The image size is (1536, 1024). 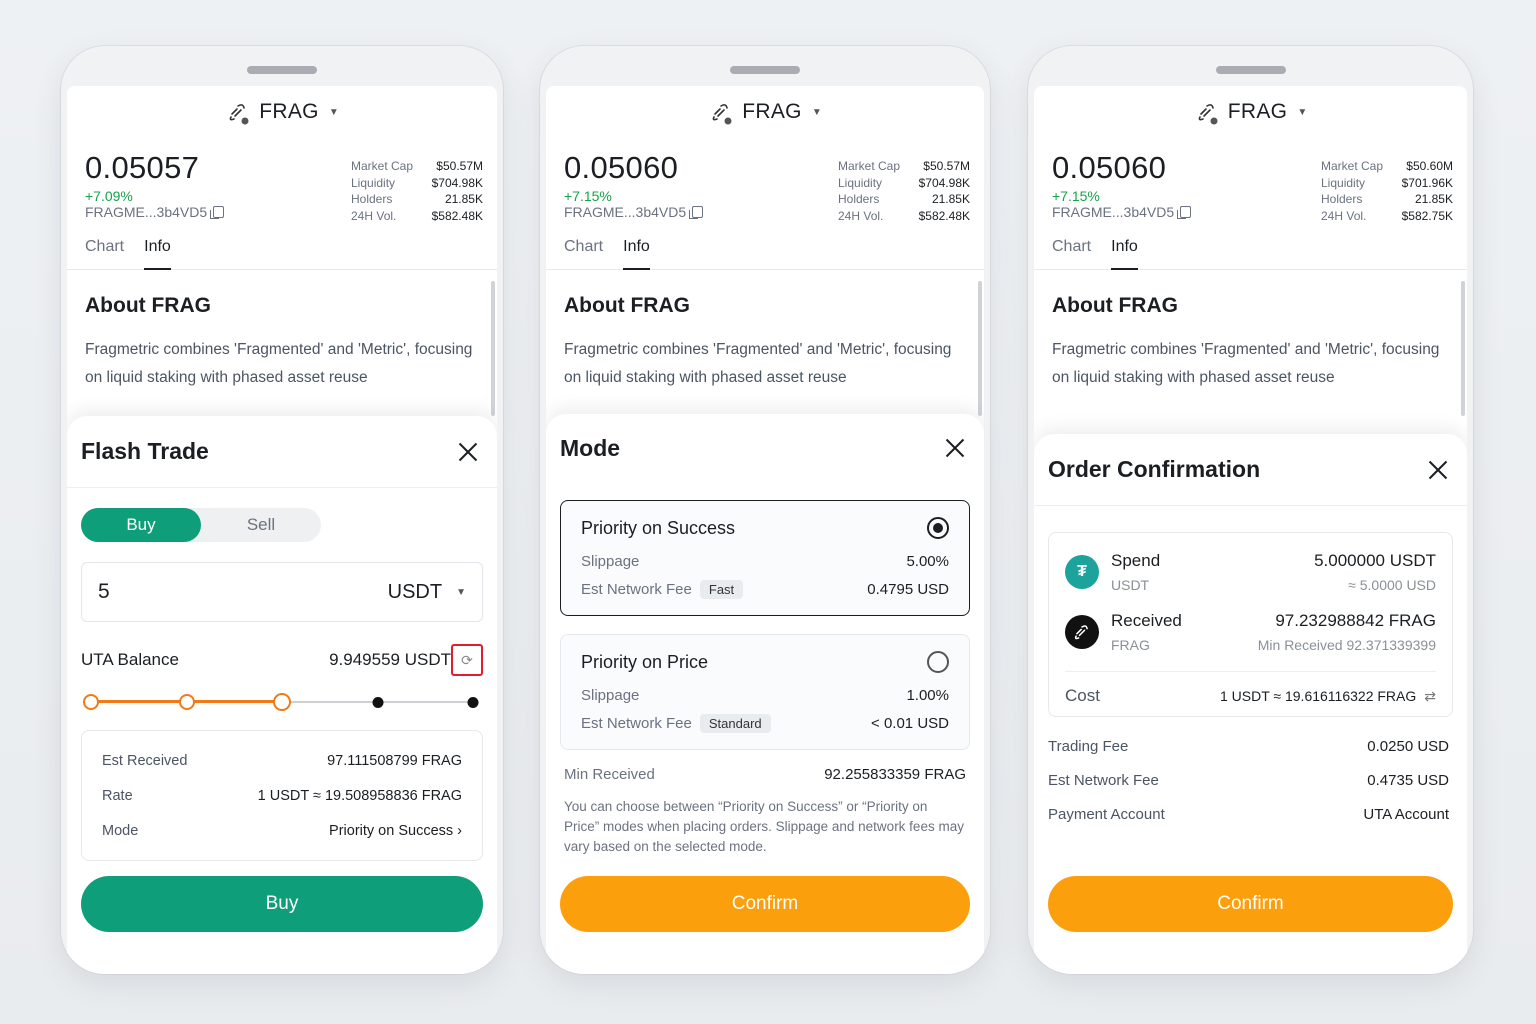 I want to click on buy-button: Buy, so click(x=282, y=904).